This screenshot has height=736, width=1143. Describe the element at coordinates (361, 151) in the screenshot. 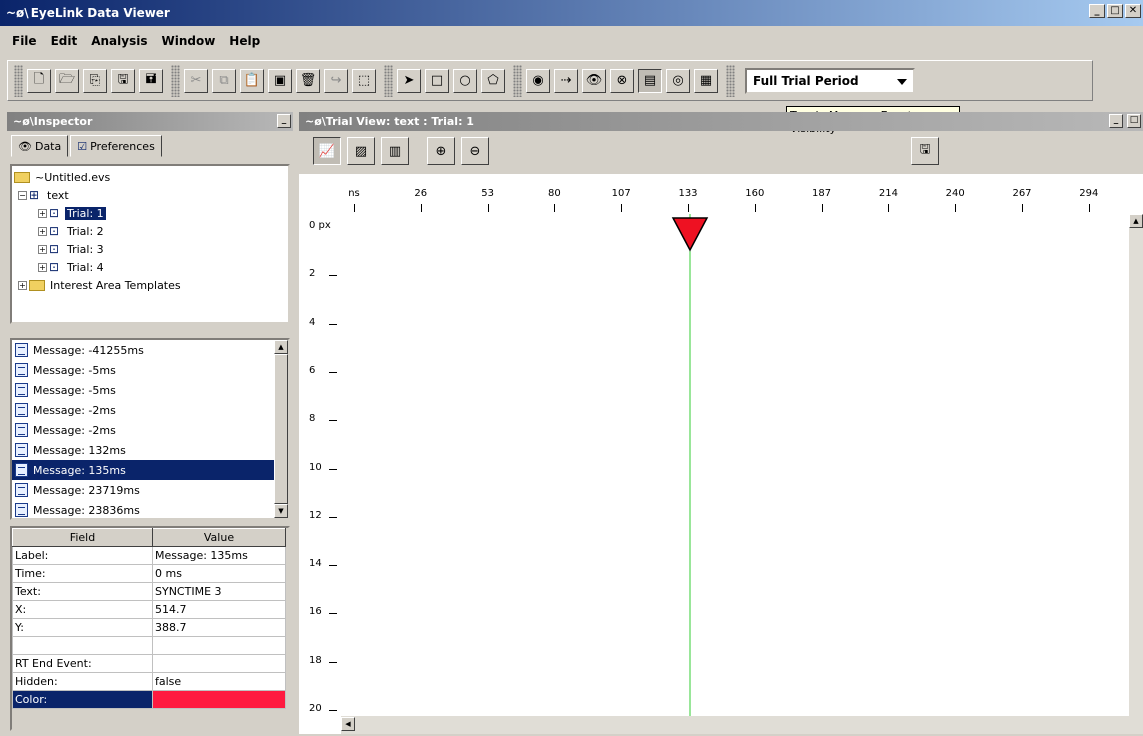

I see `spatial-view-button: ▨` at that location.